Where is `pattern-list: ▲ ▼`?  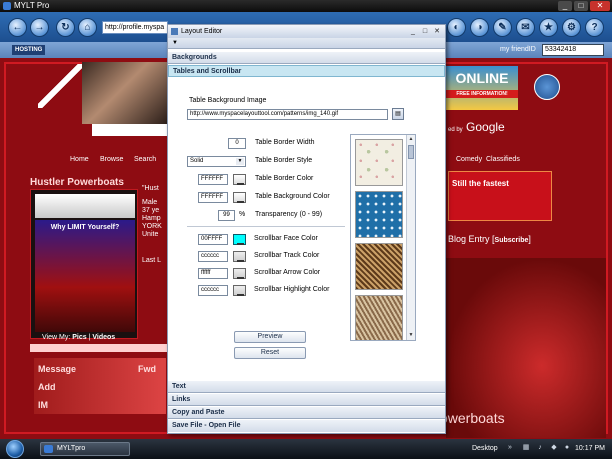 pattern-list: ▲ ▼ is located at coordinates (383, 237).